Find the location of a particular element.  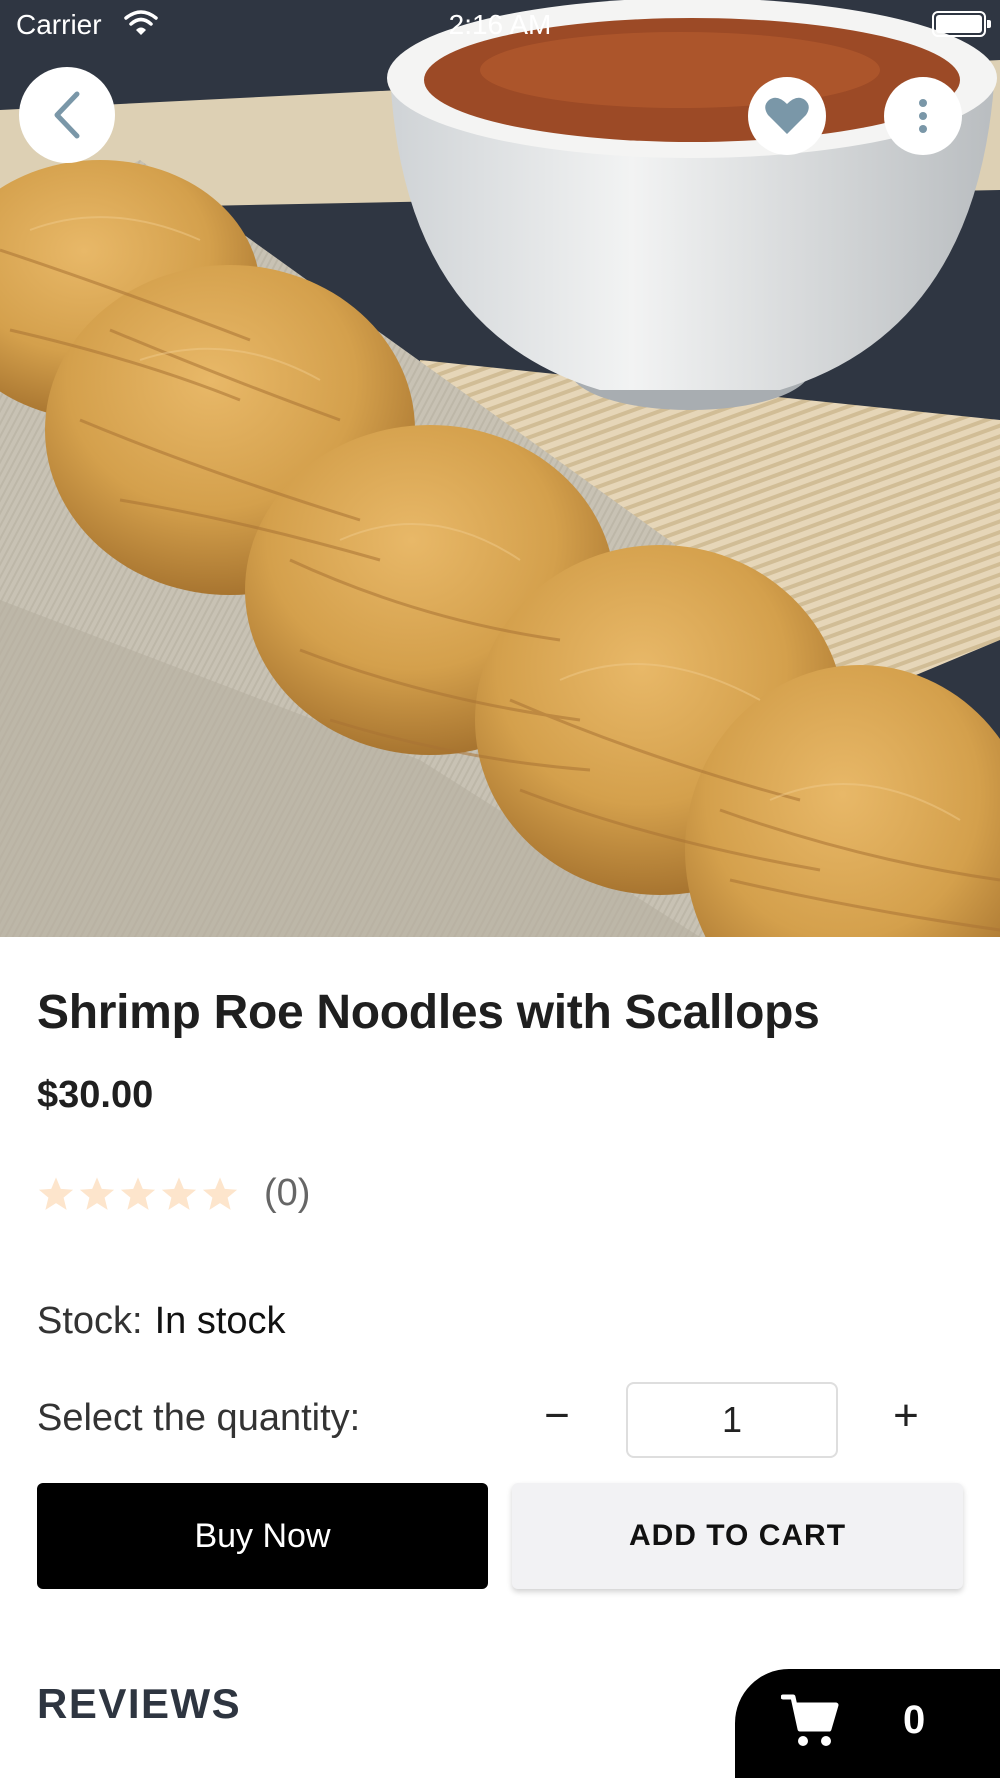

cart-icon is located at coordinates (810, 1720).